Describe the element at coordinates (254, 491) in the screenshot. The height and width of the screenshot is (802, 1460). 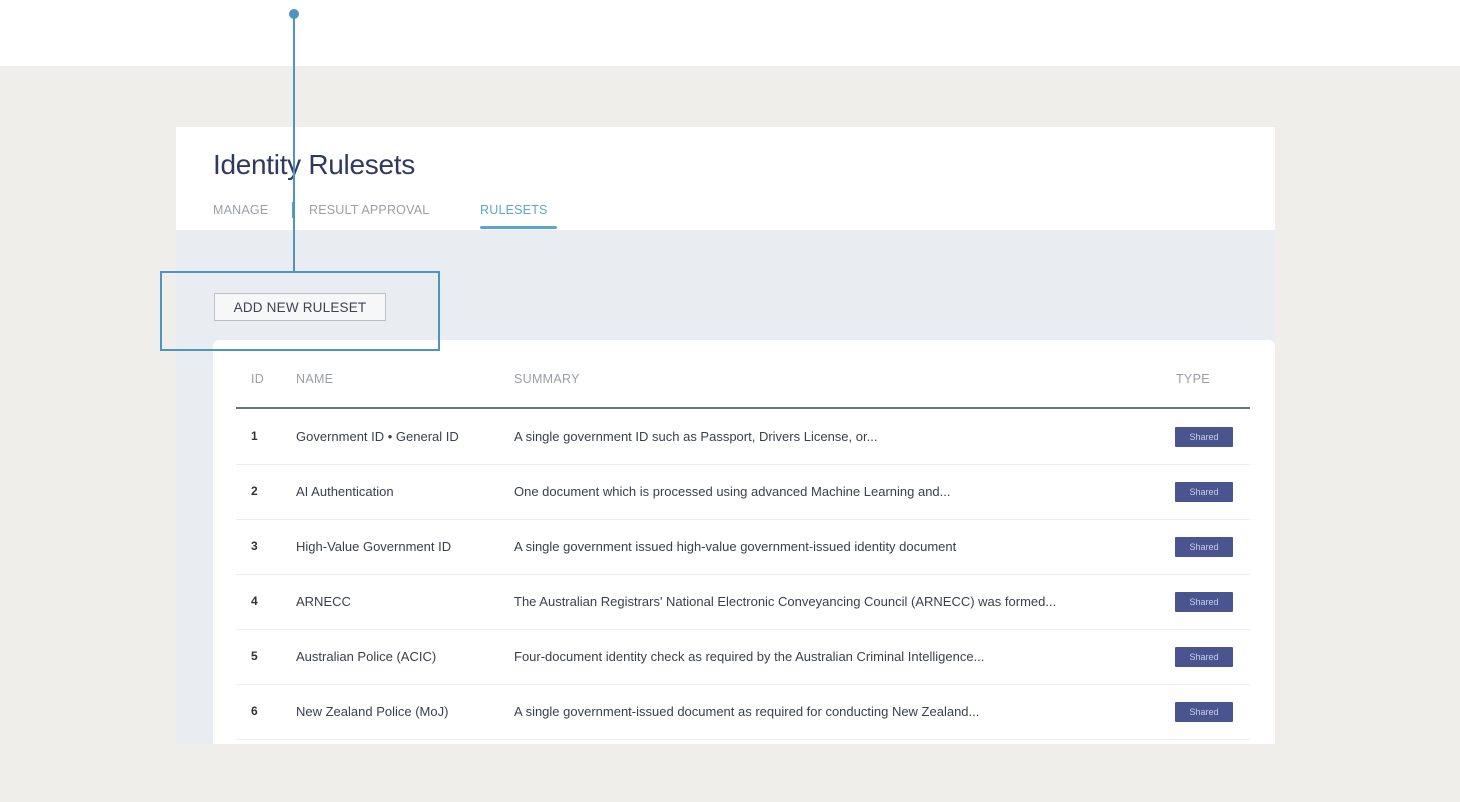
I see `row-id: 2` at that location.